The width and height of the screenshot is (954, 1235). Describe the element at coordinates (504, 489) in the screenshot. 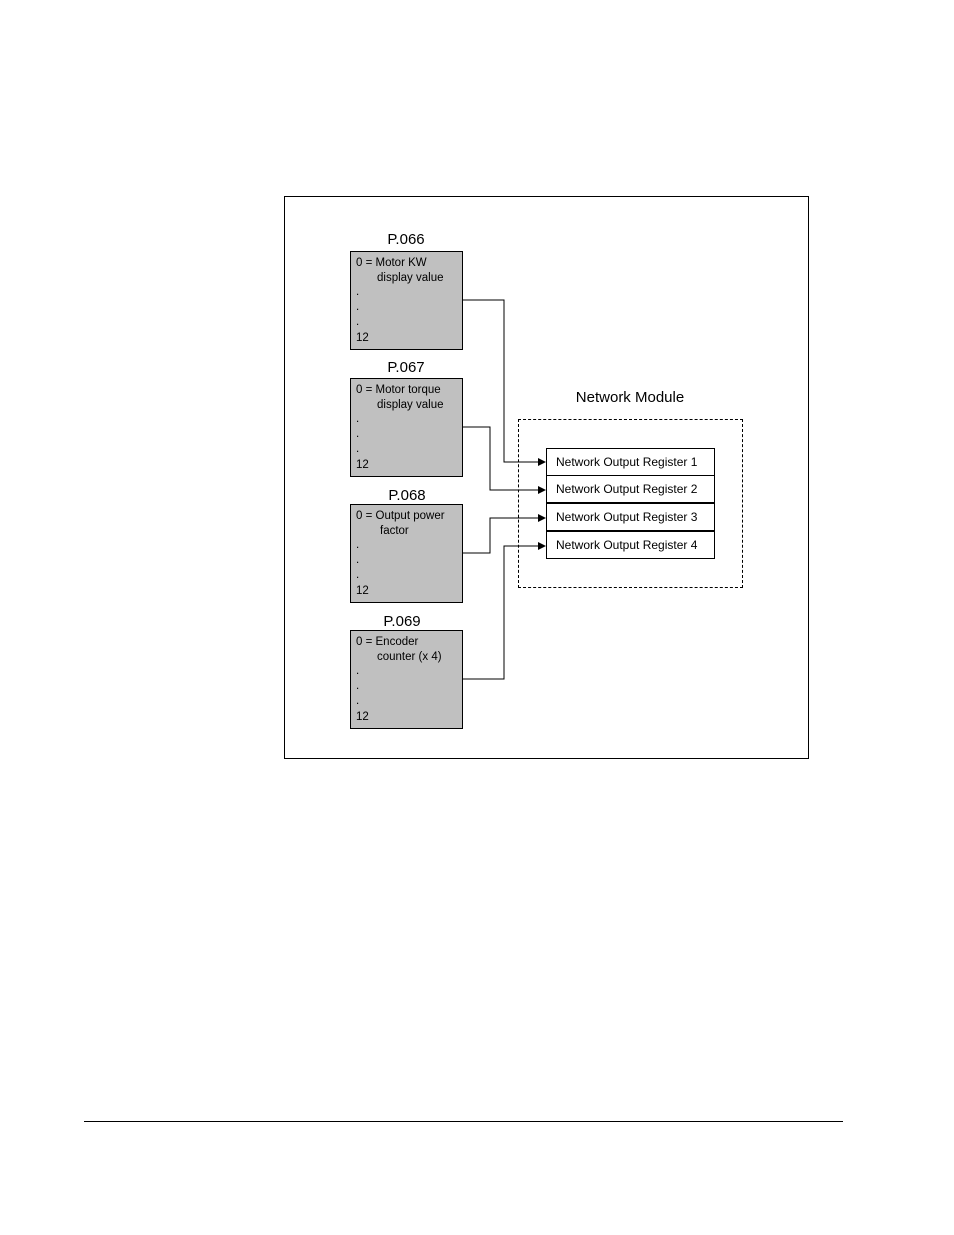

I see `connector-layer` at that location.